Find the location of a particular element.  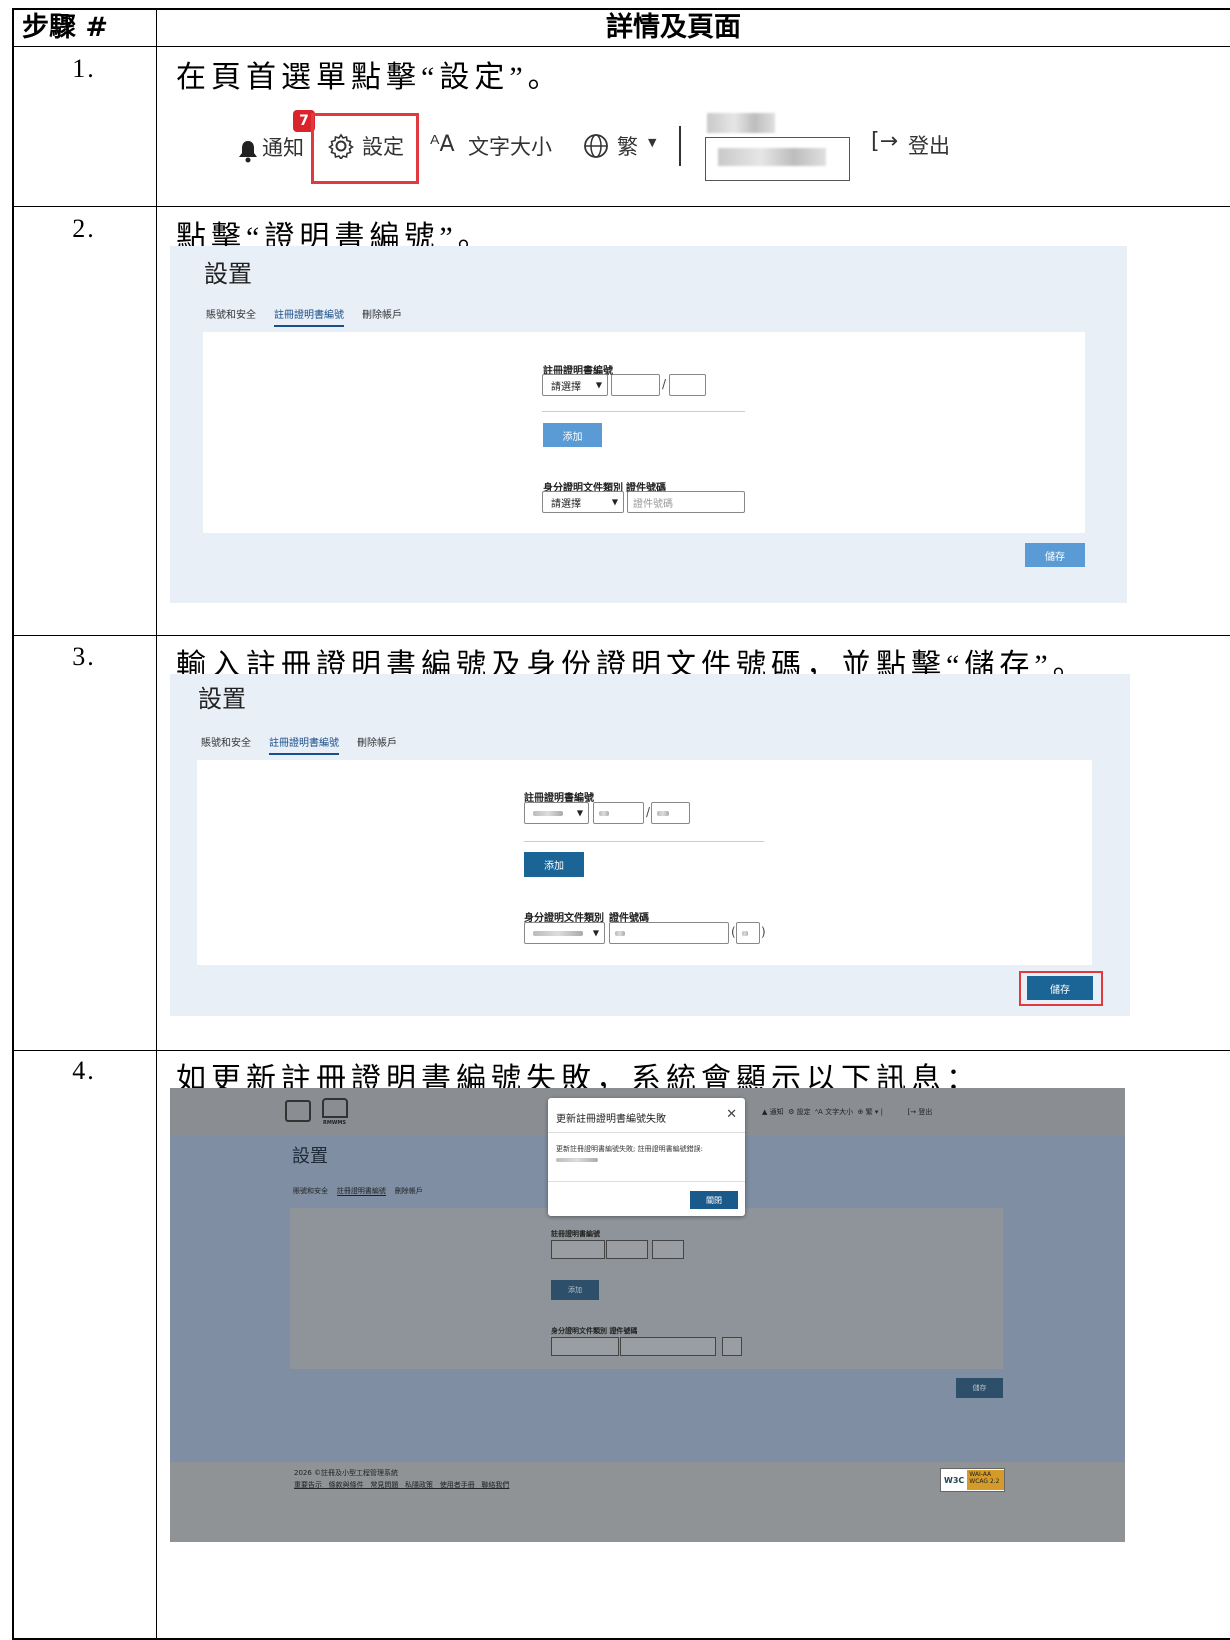

close-button: 關閉 is located at coordinates (714, 1200).